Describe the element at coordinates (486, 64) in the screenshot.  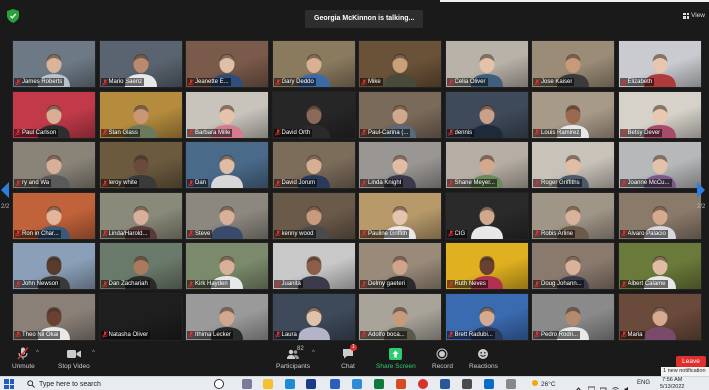
I see `video-tile: Celia Oliver` at that location.